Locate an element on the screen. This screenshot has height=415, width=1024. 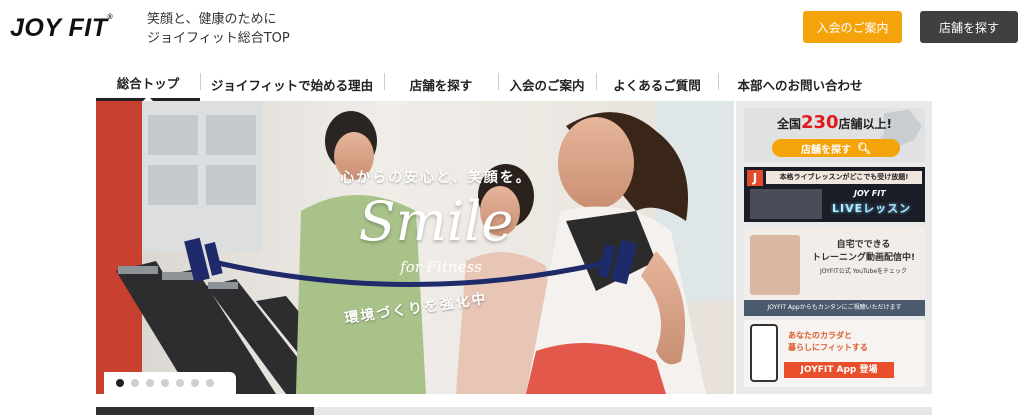
video-line3: JOYFIT公式 YouTubeをチェック is located at coordinates (863, 271).